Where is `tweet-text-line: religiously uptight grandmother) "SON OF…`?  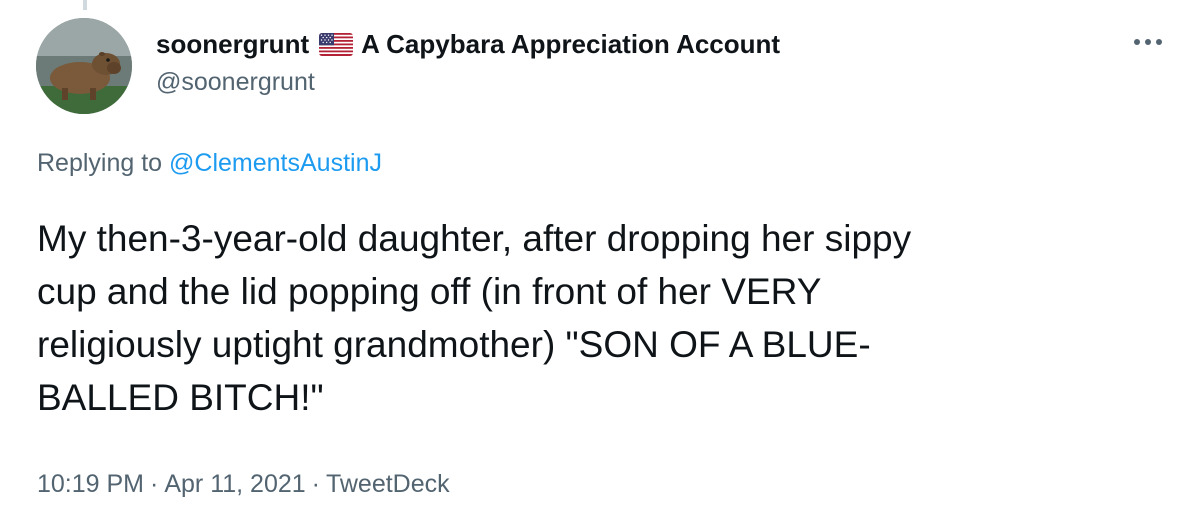
tweet-text-line: religiously uptight grandmother) "SON OF… is located at coordinates (454, 344).